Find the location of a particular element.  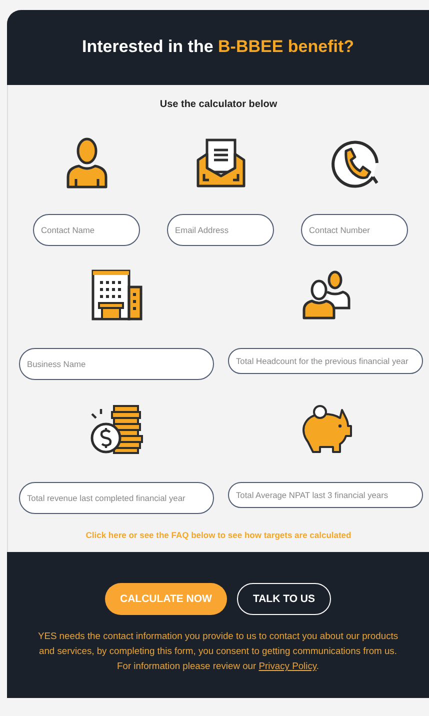

text-field: Contact Name is located at coordinates (86, 230).